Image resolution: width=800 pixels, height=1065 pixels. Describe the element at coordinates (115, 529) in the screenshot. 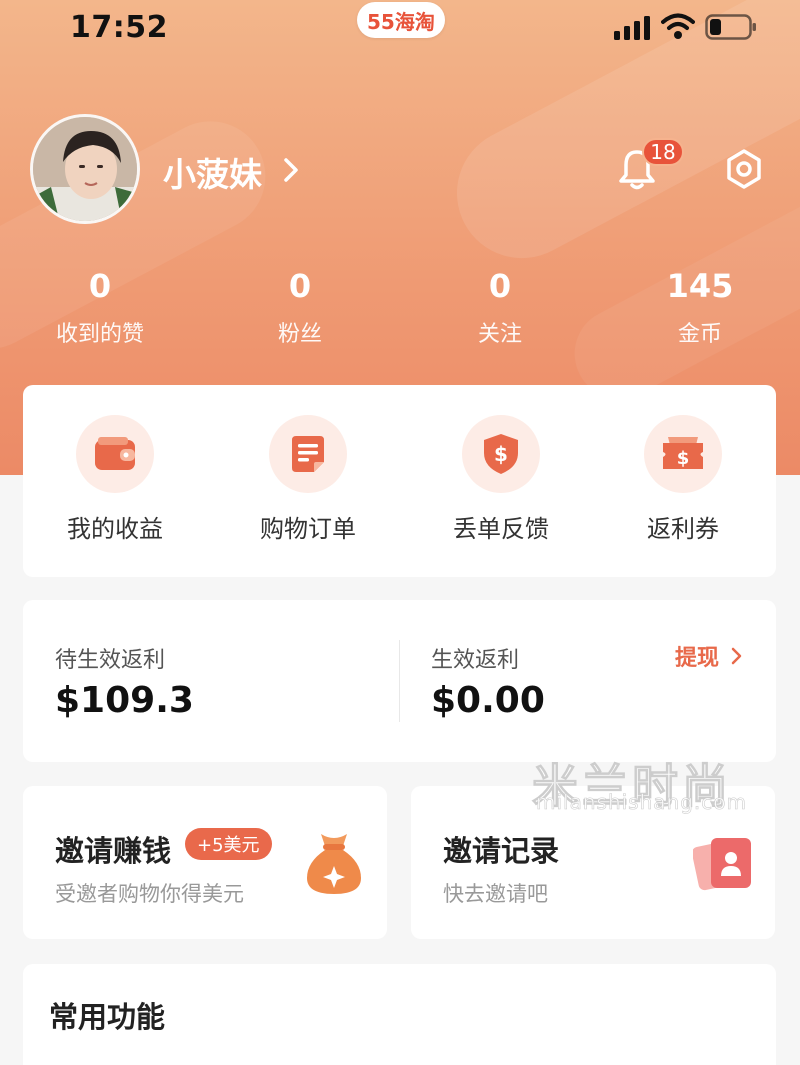

I see `quick-action-label: 我的收益` at that location.